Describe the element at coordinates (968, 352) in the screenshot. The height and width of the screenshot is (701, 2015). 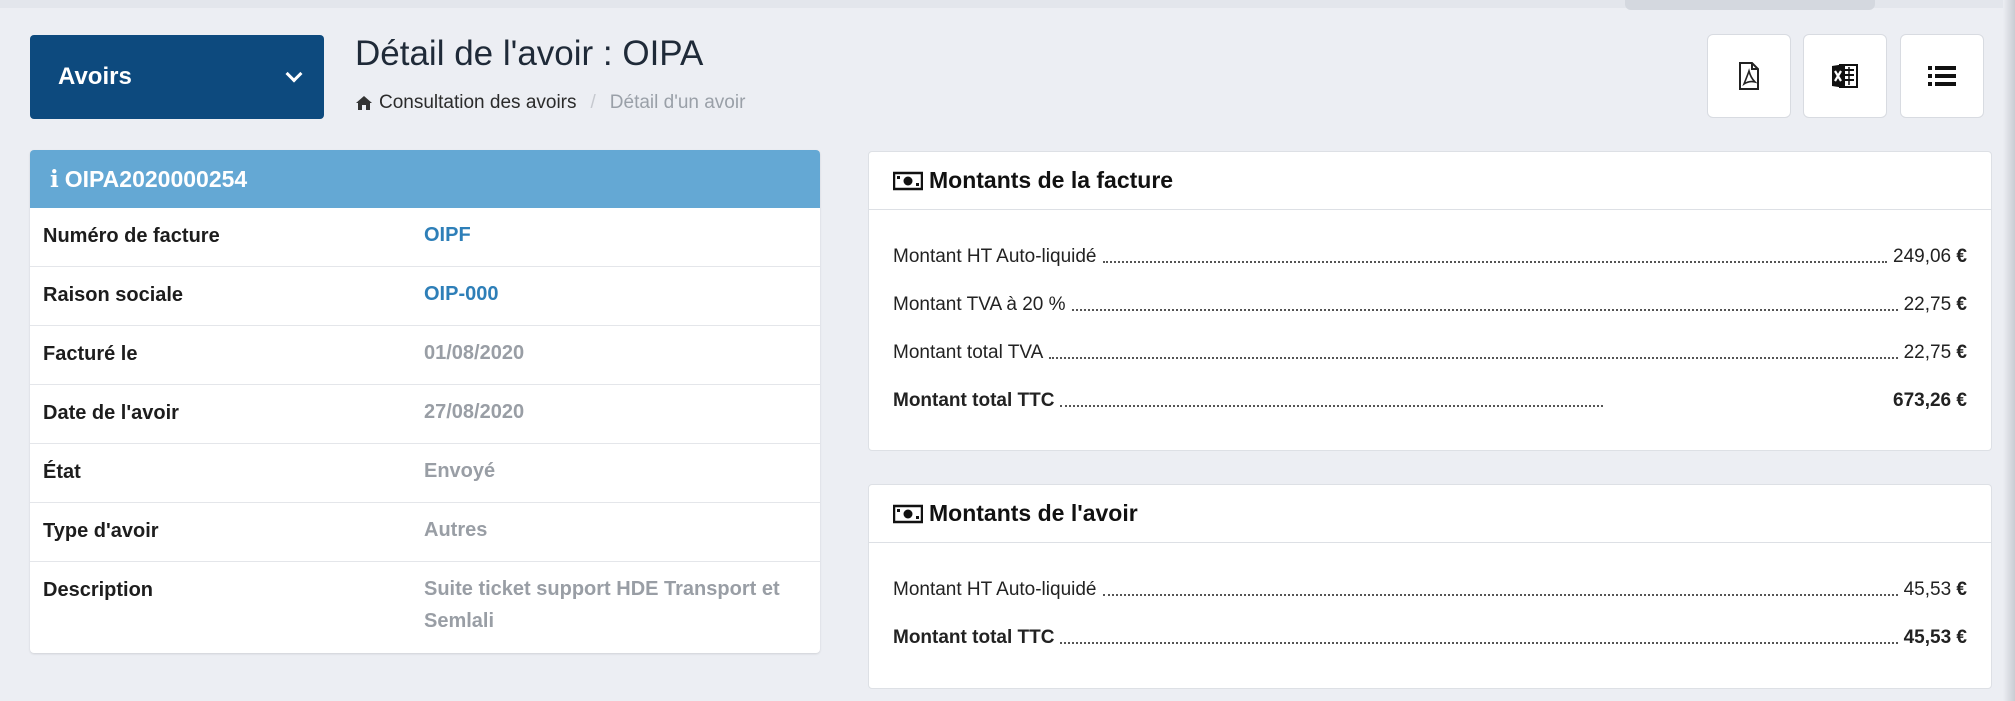
I see `amount-label: Montant total TVA` at that location.